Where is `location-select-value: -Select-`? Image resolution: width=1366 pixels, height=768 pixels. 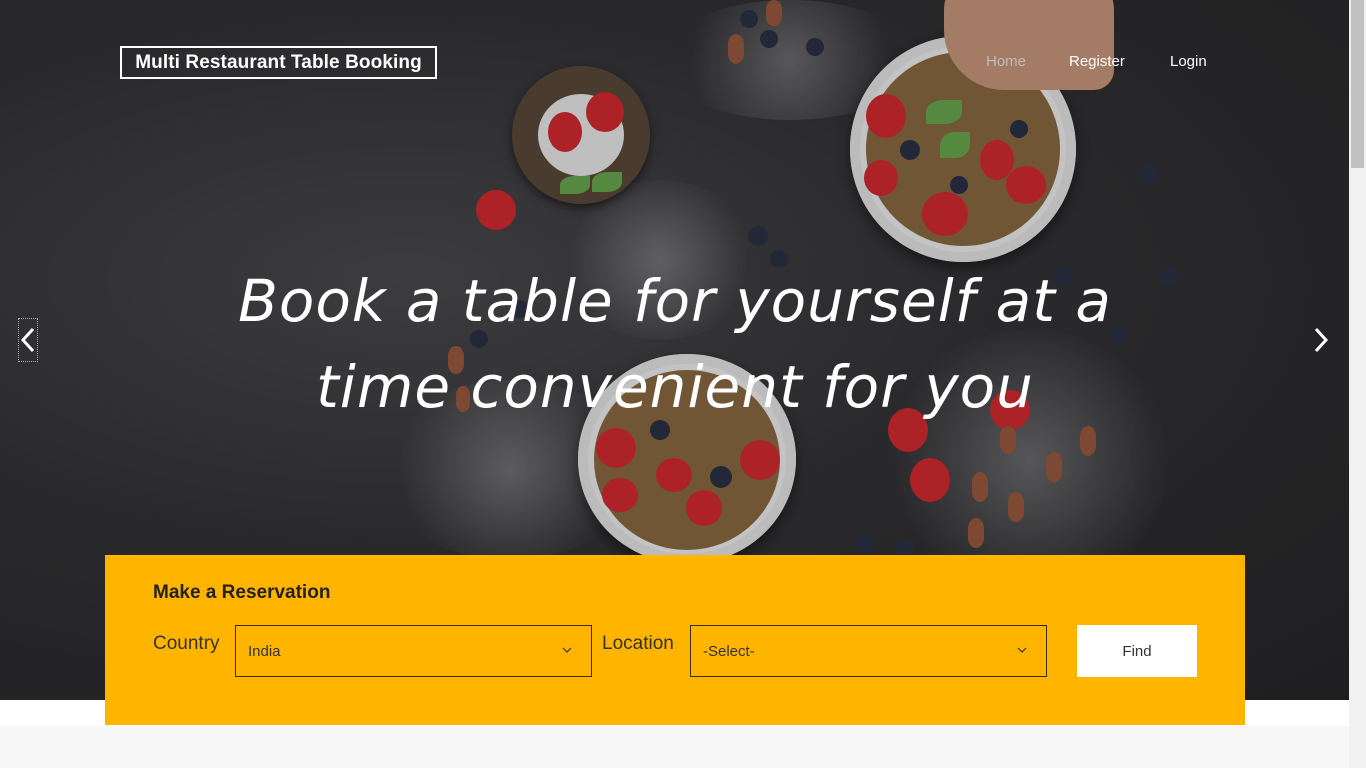
location-select-value: -Select- is located at coordinates (729, 651).